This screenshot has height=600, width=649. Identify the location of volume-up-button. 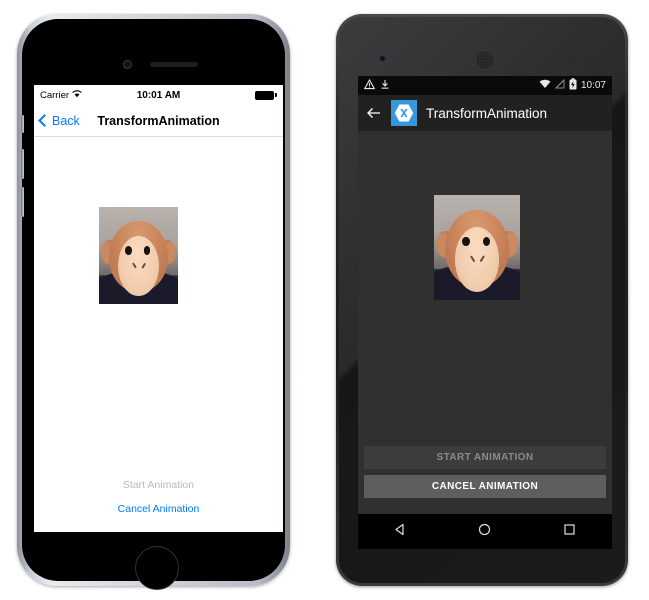
(22, 164).